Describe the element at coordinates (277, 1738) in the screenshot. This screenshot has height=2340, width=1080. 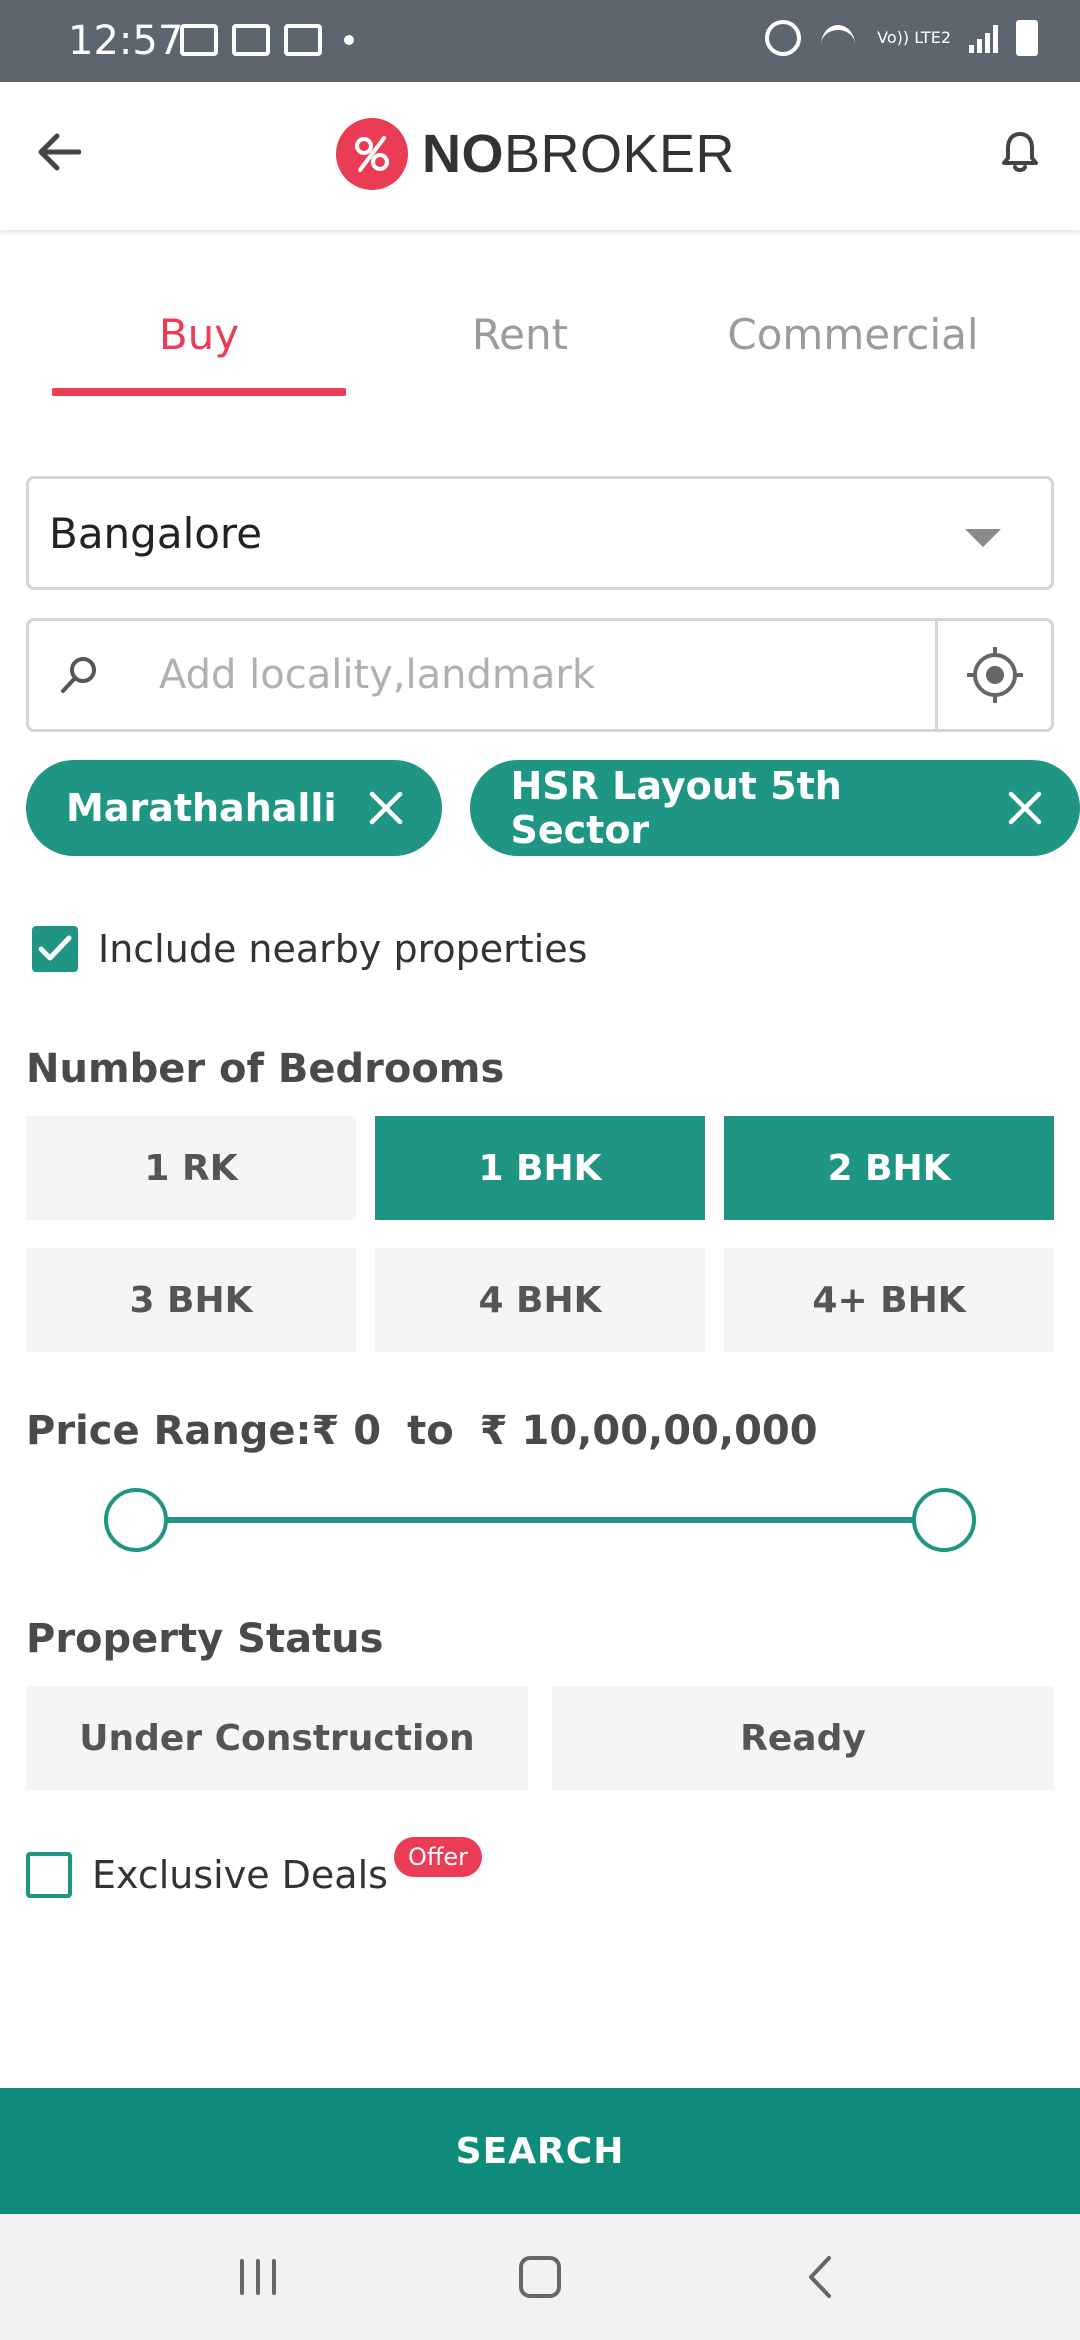
I see `status-option-under-construction: Under Construction` at that location.